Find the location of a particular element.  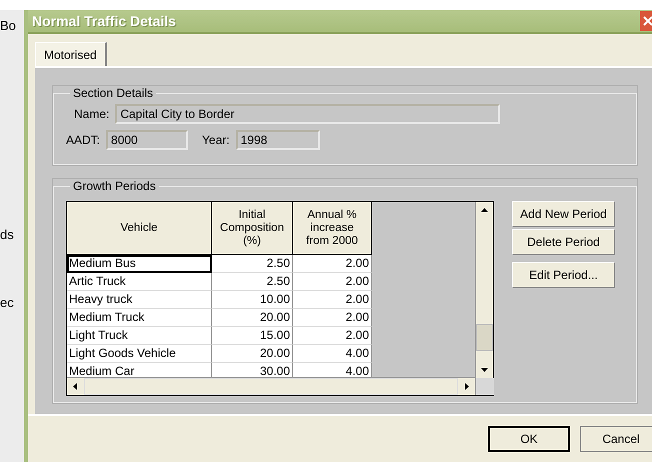

field-label: Name: is located at coordinates (92, 114).